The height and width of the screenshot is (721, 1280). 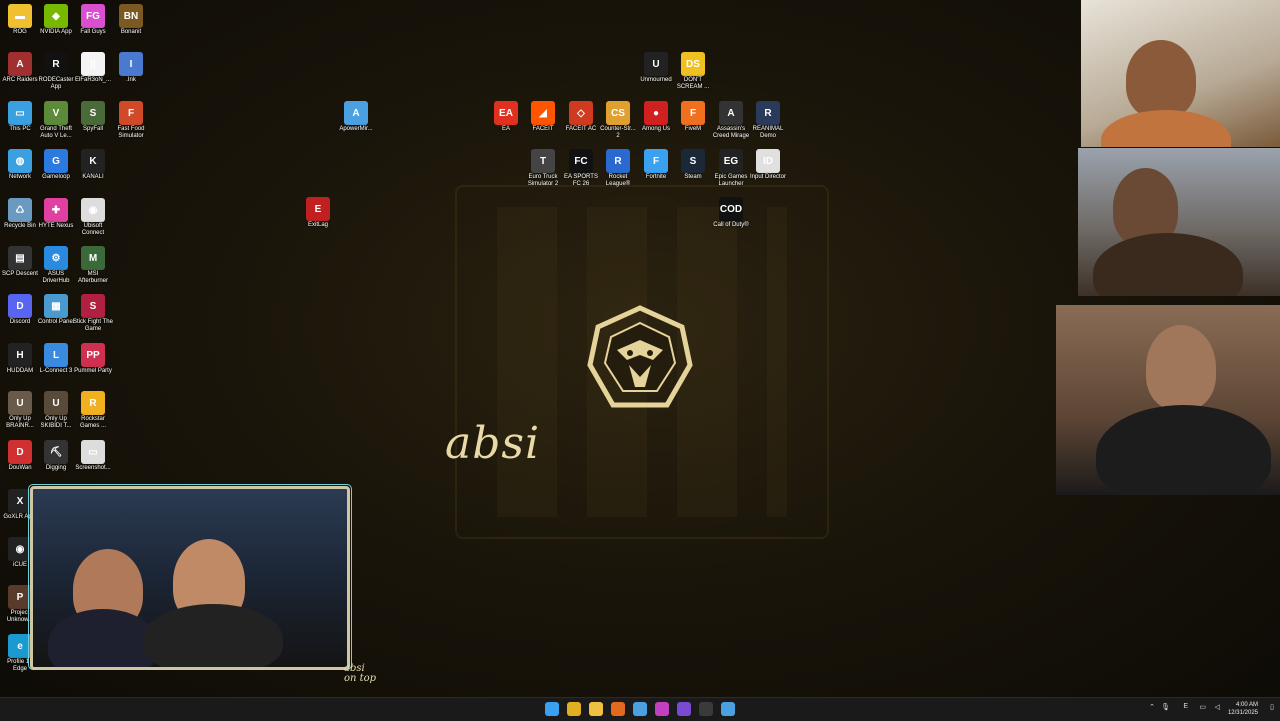 What do you see at coordinates (20, 262) in the screenshot?
I see `desktop-icon-scp-descent: ▤ SCP Descent` at bounding box center [20, 262].